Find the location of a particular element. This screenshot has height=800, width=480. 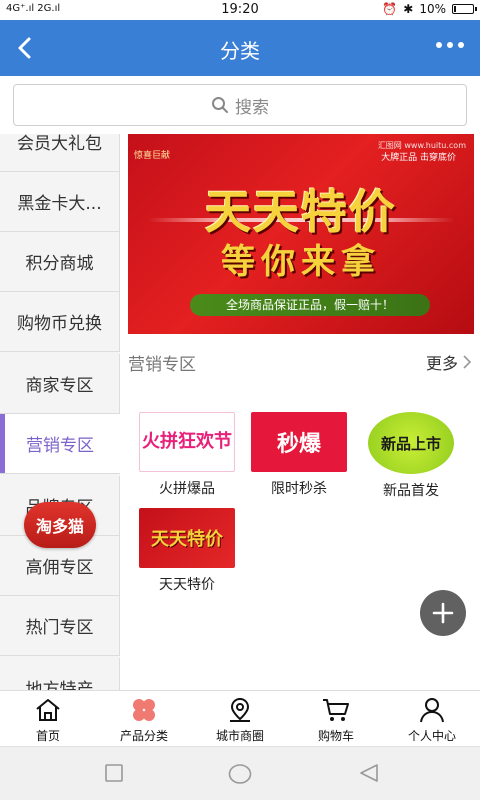

banner-guarantee-pill: 全场商品保证正品，假一赔十！ is located at coordinates (310, 305).